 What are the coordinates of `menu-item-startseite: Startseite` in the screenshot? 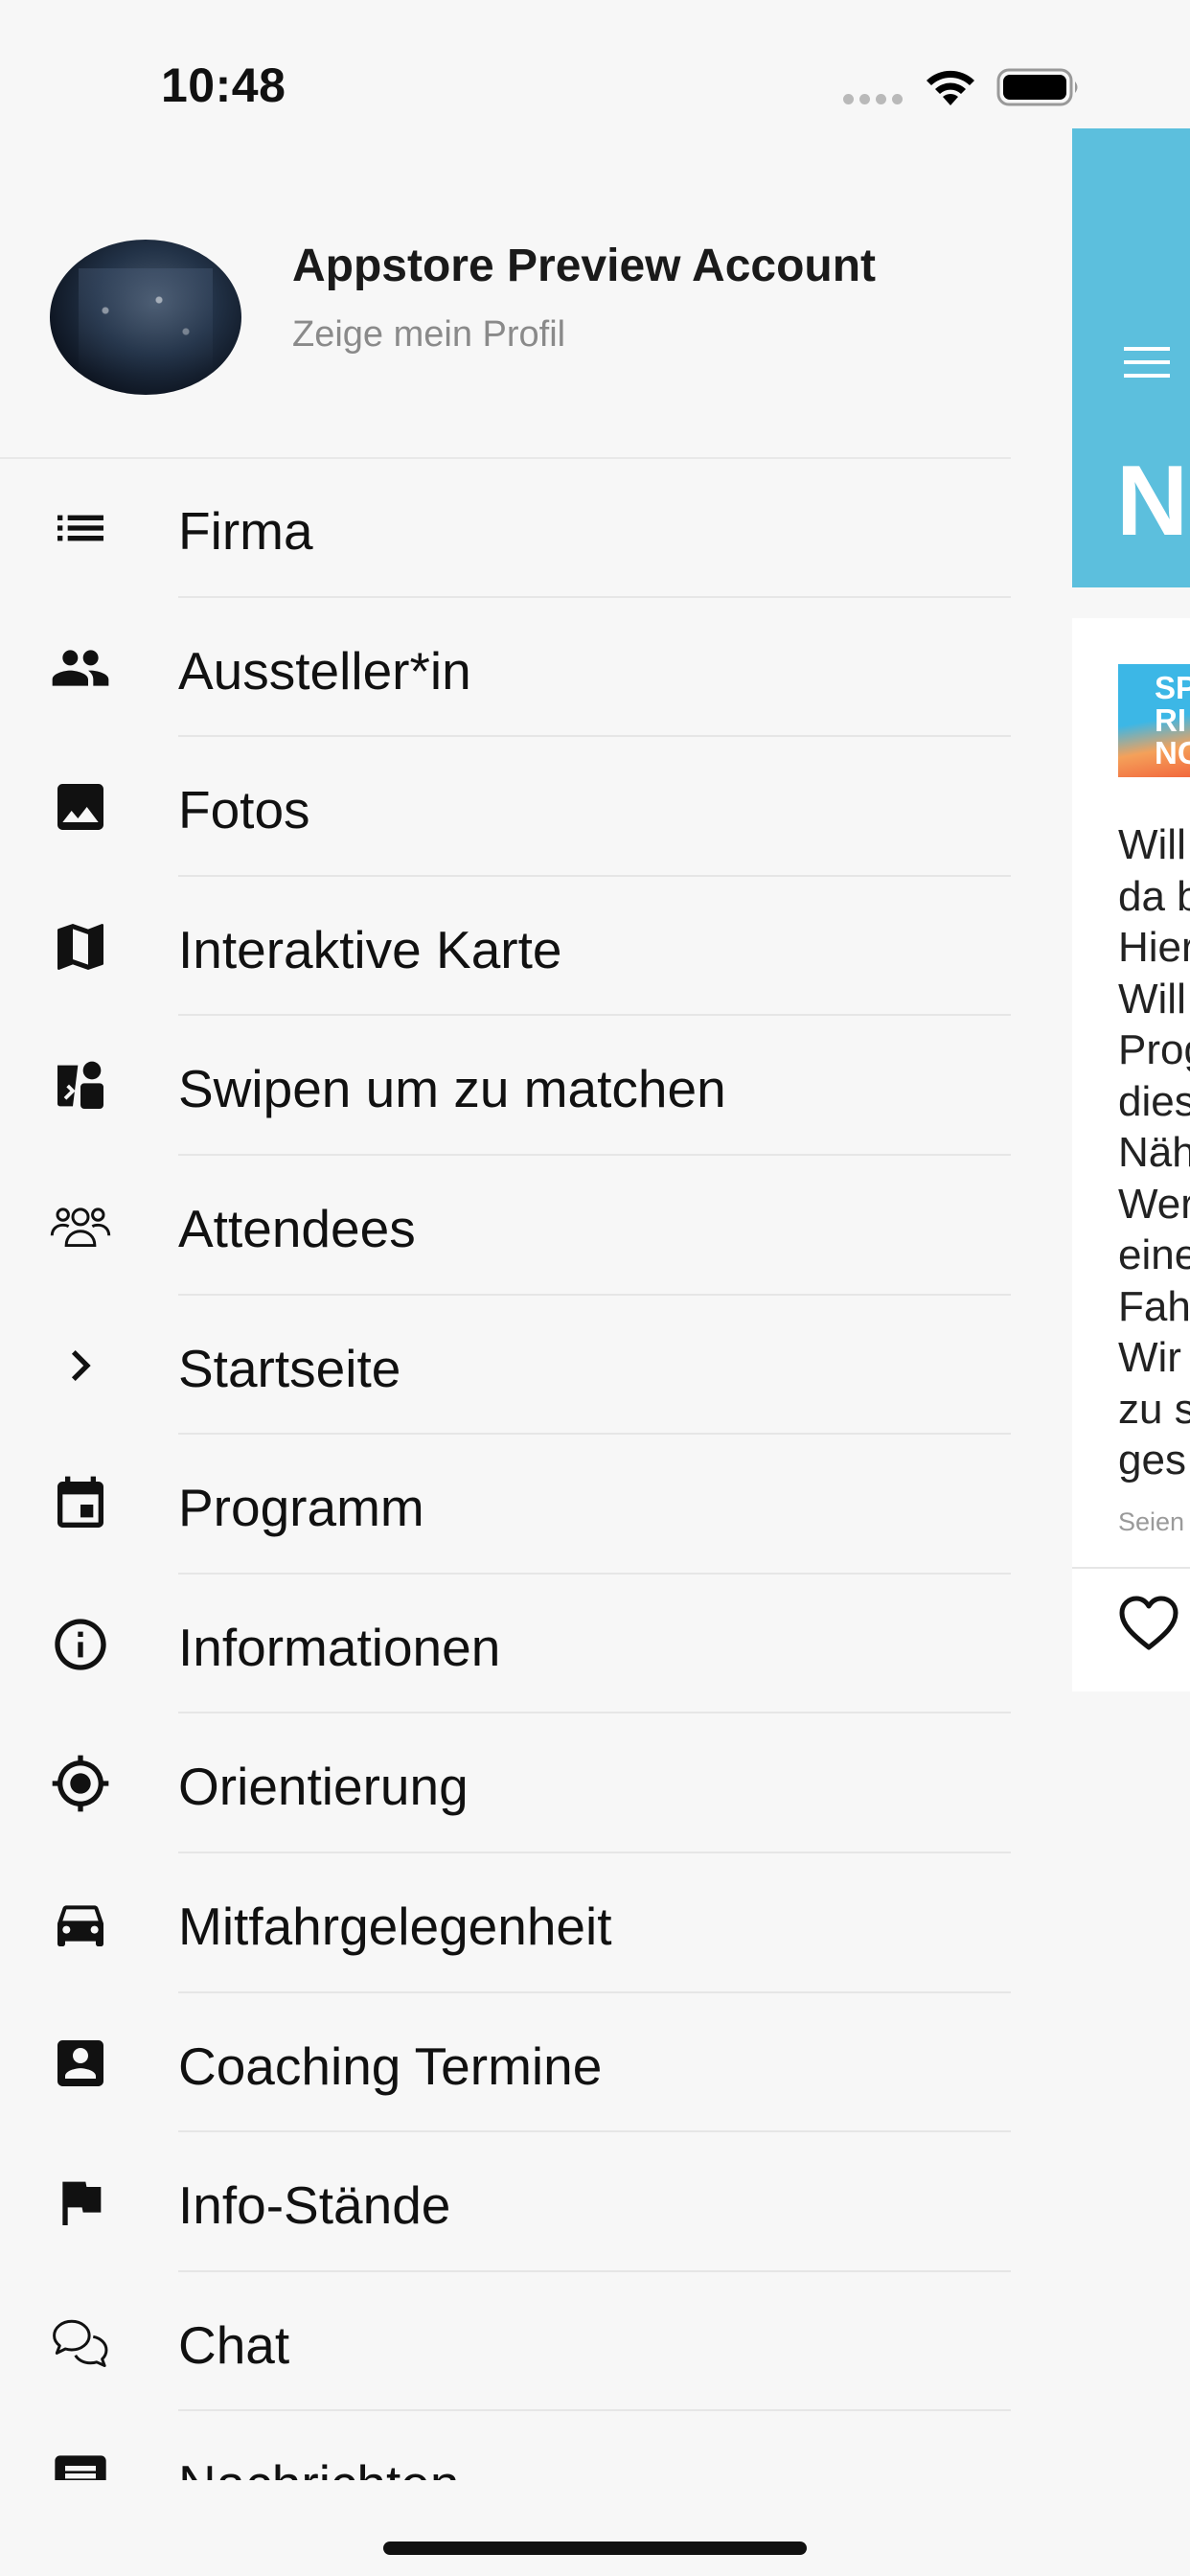 It's located at (506, 1366).